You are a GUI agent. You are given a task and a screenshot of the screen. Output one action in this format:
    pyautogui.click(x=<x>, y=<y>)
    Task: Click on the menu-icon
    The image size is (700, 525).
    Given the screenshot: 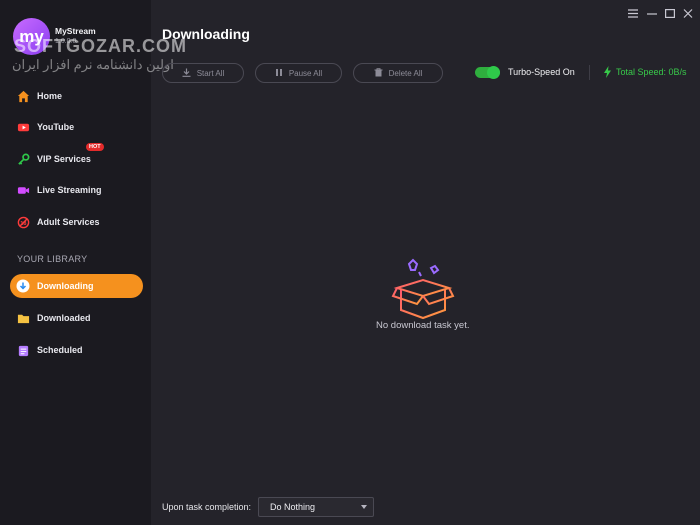 What is the action you would take?
    pyautogui.click(x=633, y=13)
    